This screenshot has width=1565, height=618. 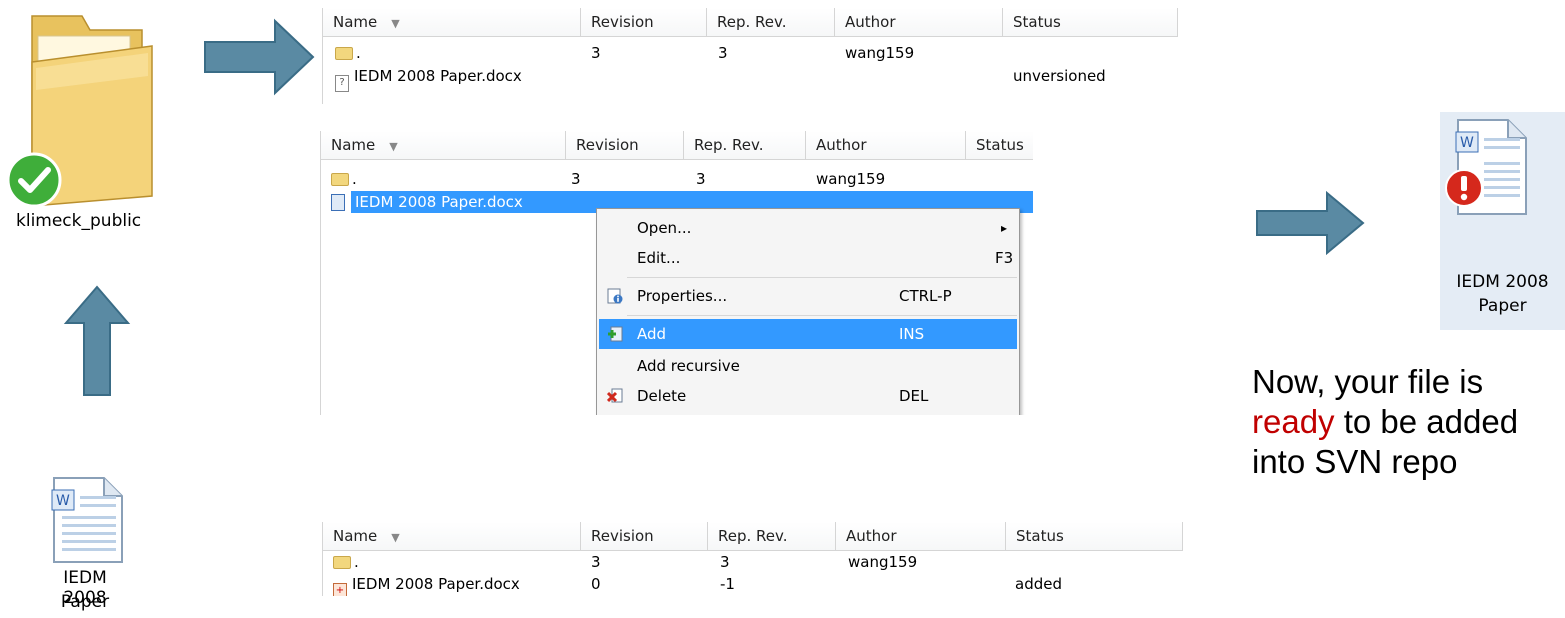 What do you see at coordinates (34, 180) in the screenshot?
I see `check-overlay-icon` at bounding box center [34, 180].